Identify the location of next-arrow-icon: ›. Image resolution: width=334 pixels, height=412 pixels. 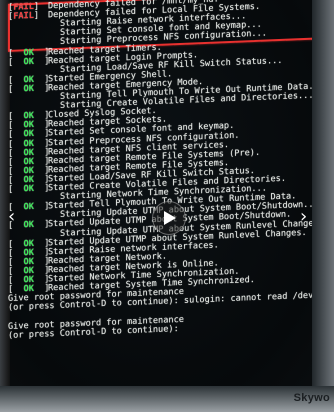
(303, 216).